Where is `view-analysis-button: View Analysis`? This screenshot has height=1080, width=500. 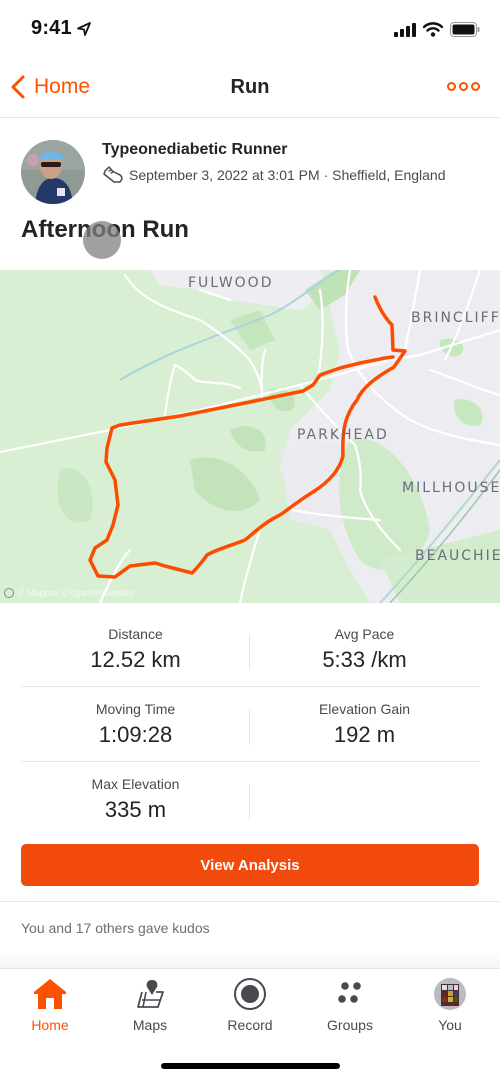 view-analysis-button: View Analysis is located at coordinates (250, 865).